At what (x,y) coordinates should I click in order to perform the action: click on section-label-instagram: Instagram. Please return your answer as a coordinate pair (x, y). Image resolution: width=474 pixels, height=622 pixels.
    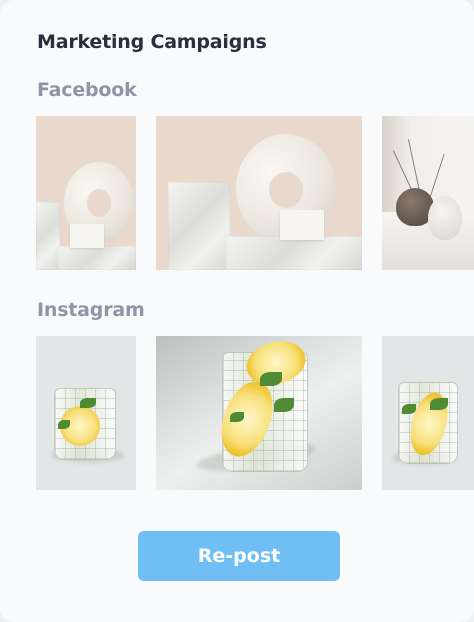
    Looking at the image, I should click on (91, 310).